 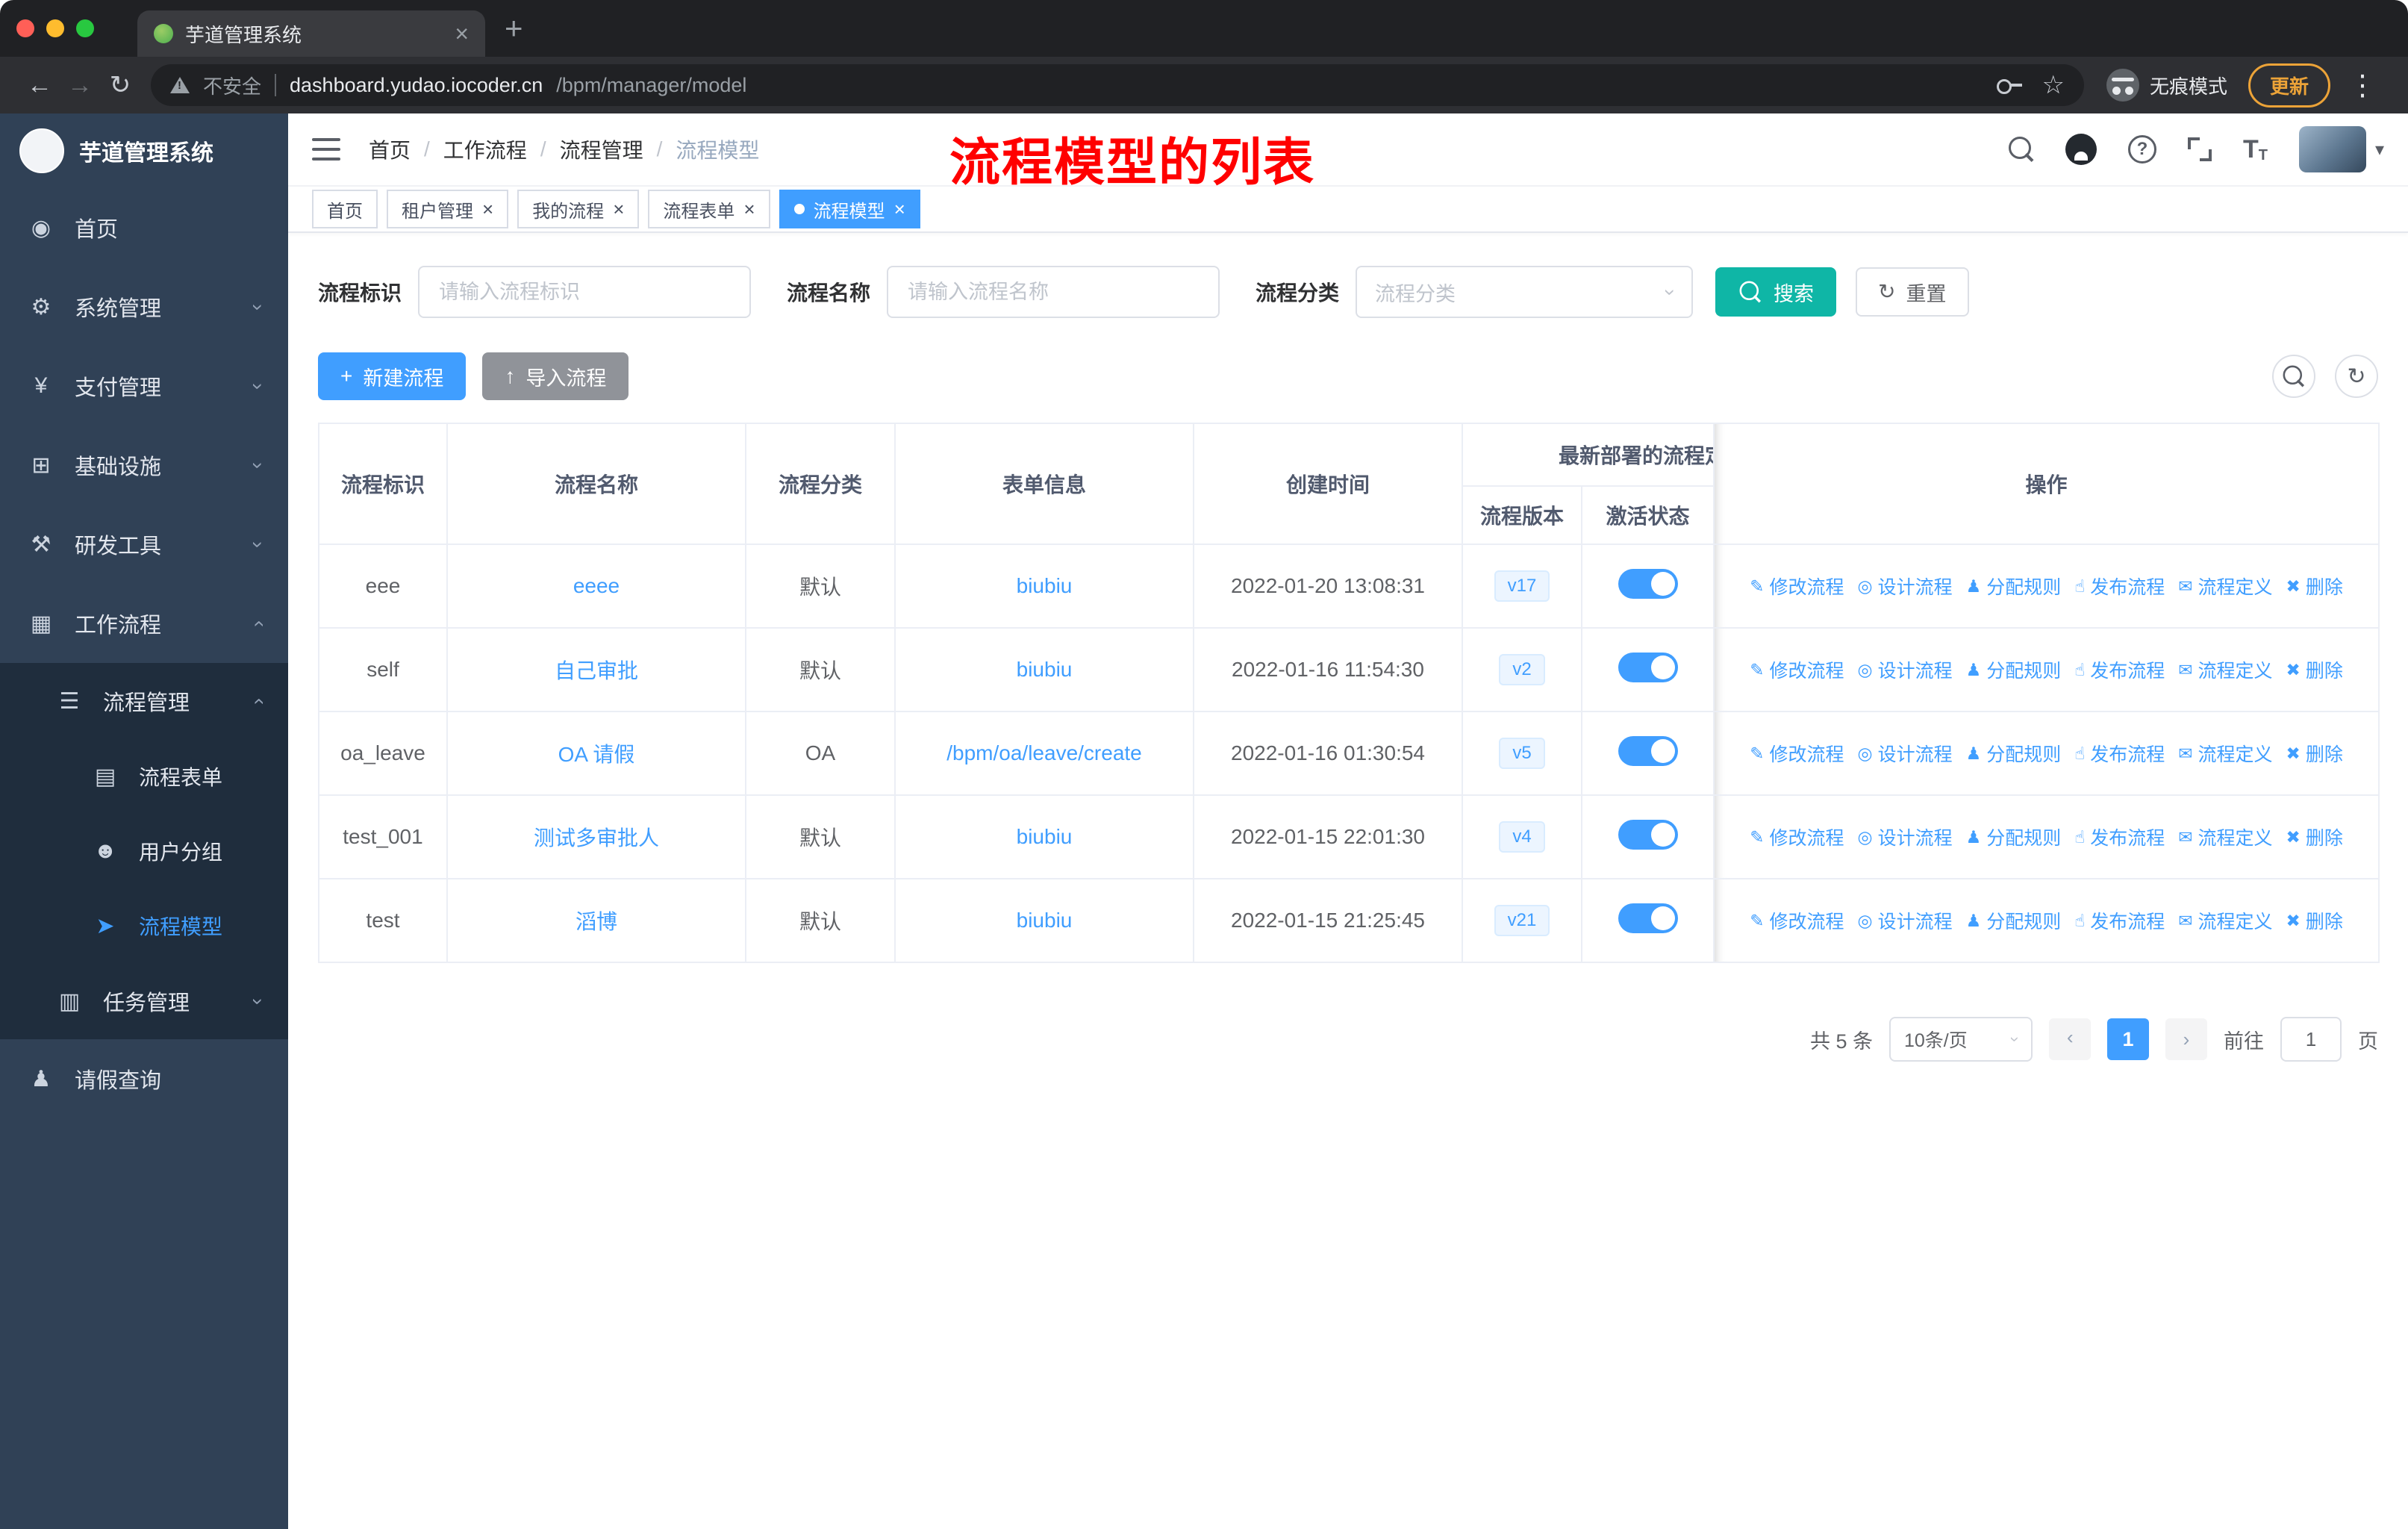 What do you see at coordinates (462, 34) in the screenshot?
I see `tab-close-icon: ×` at bounding box center [462, 34].